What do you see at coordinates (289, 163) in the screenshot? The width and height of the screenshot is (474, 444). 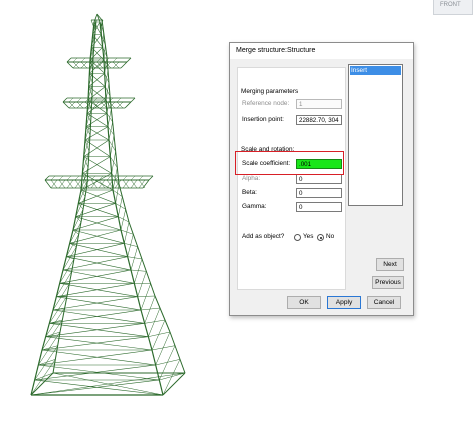 I see `scale-coefficient-highlight` at bounding box center [289, 163].